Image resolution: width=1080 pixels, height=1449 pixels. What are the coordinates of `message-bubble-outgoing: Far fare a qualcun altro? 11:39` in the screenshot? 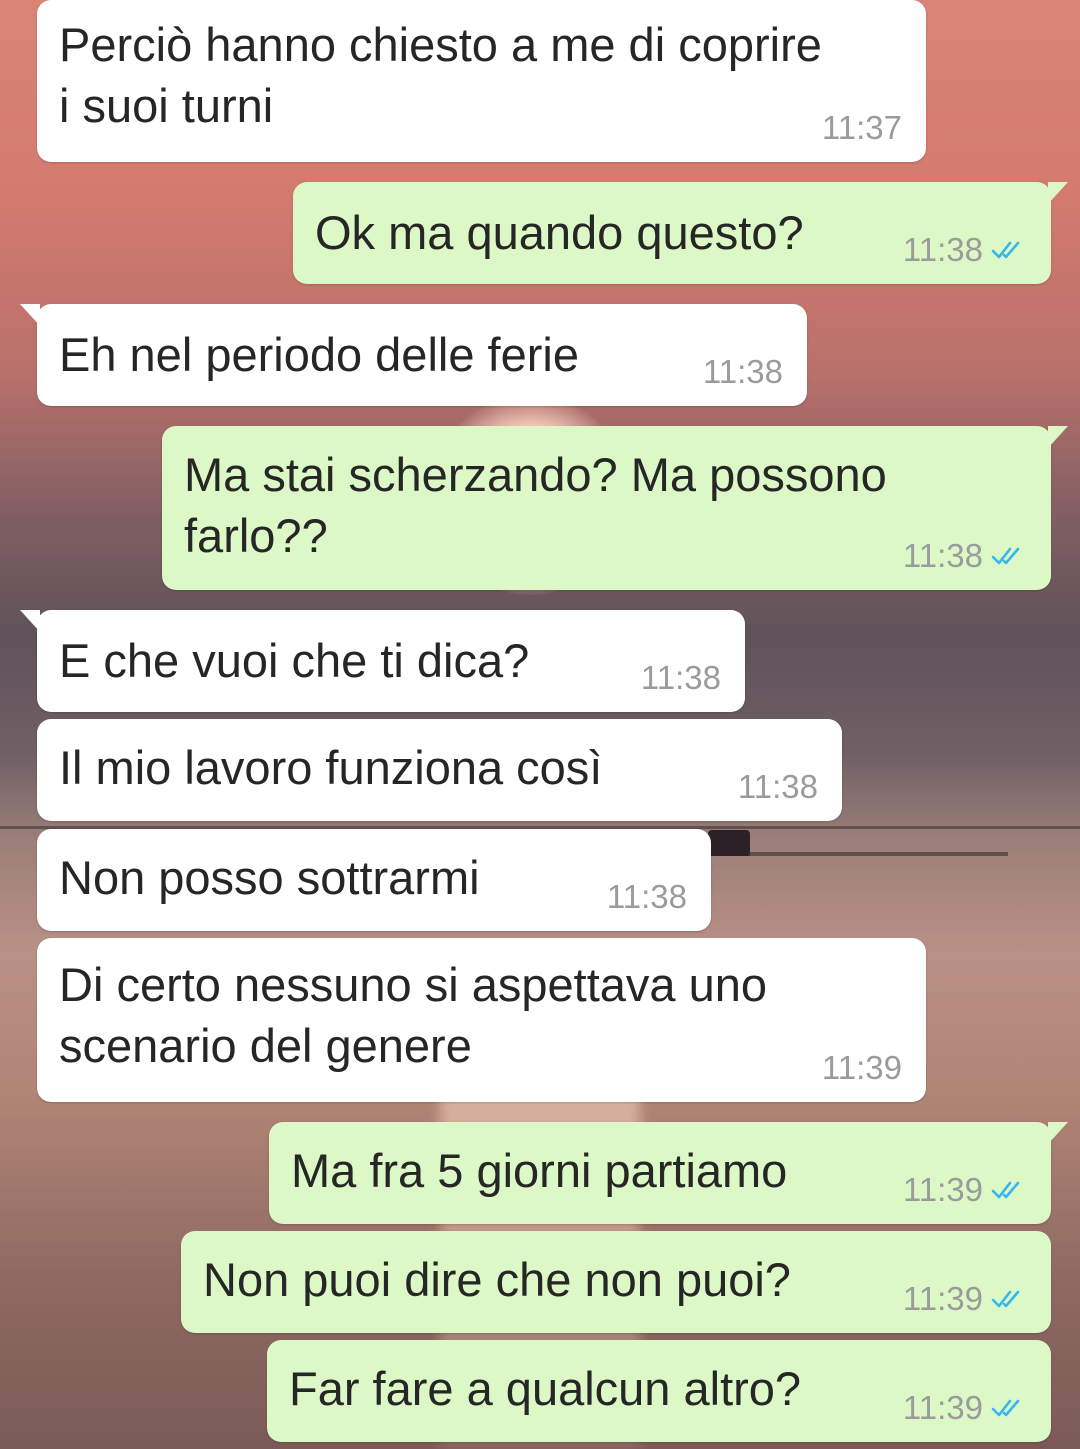 It's located at (659, 1391).